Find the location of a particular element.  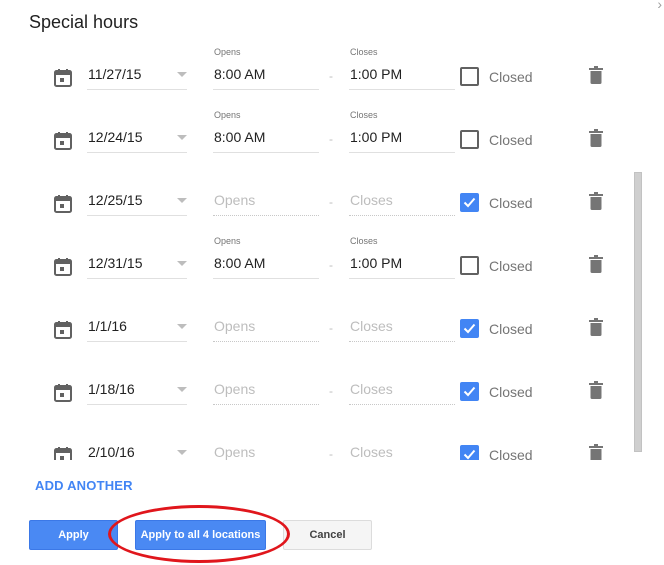

date-value: 1/18/16 is located at coordinates (111, 389).